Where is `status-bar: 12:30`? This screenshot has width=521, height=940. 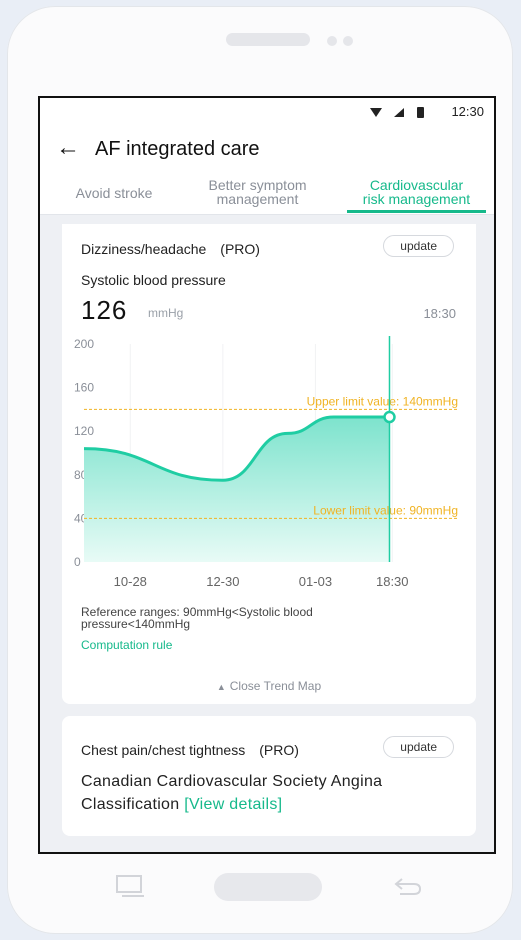
status-bar: 12:30 is located at coordinates (267, 112).